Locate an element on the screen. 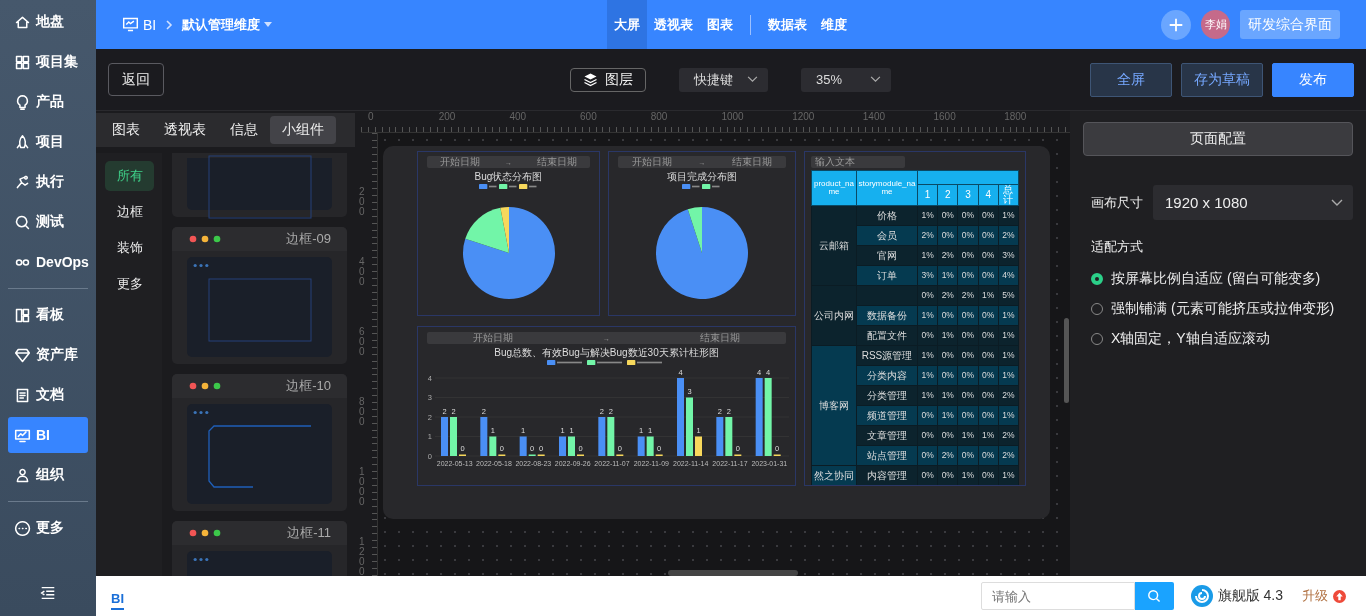 The image size is (1366, 616). category-item: 所有 is located at coordinates (129, 176).